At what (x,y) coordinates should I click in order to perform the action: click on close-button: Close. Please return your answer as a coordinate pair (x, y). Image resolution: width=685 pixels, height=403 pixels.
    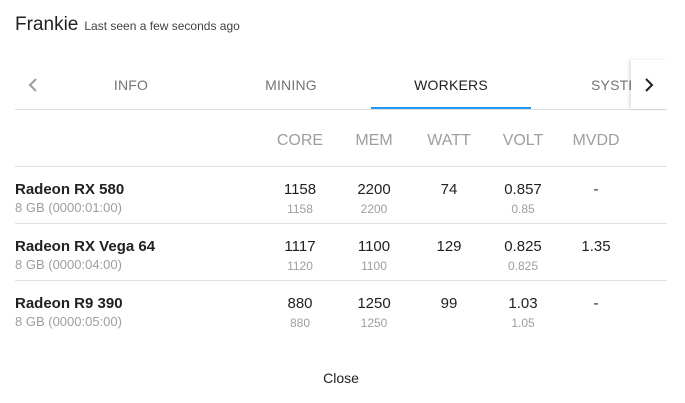
    Looking at the image, I should click on (341, 378).